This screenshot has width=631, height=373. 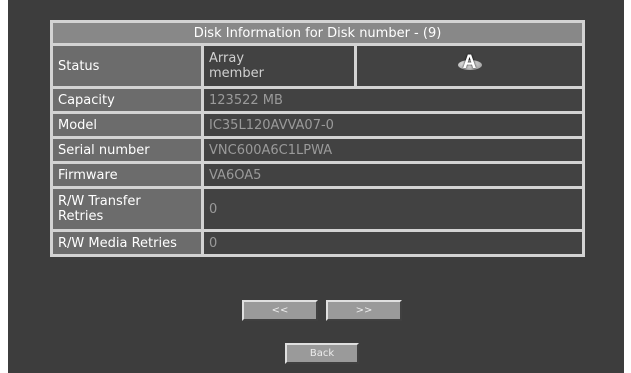 What do you see at coordinates (127, 100) in the screenshot?
I see `capacity-label: Capacity` at bounding box center [127, 100].